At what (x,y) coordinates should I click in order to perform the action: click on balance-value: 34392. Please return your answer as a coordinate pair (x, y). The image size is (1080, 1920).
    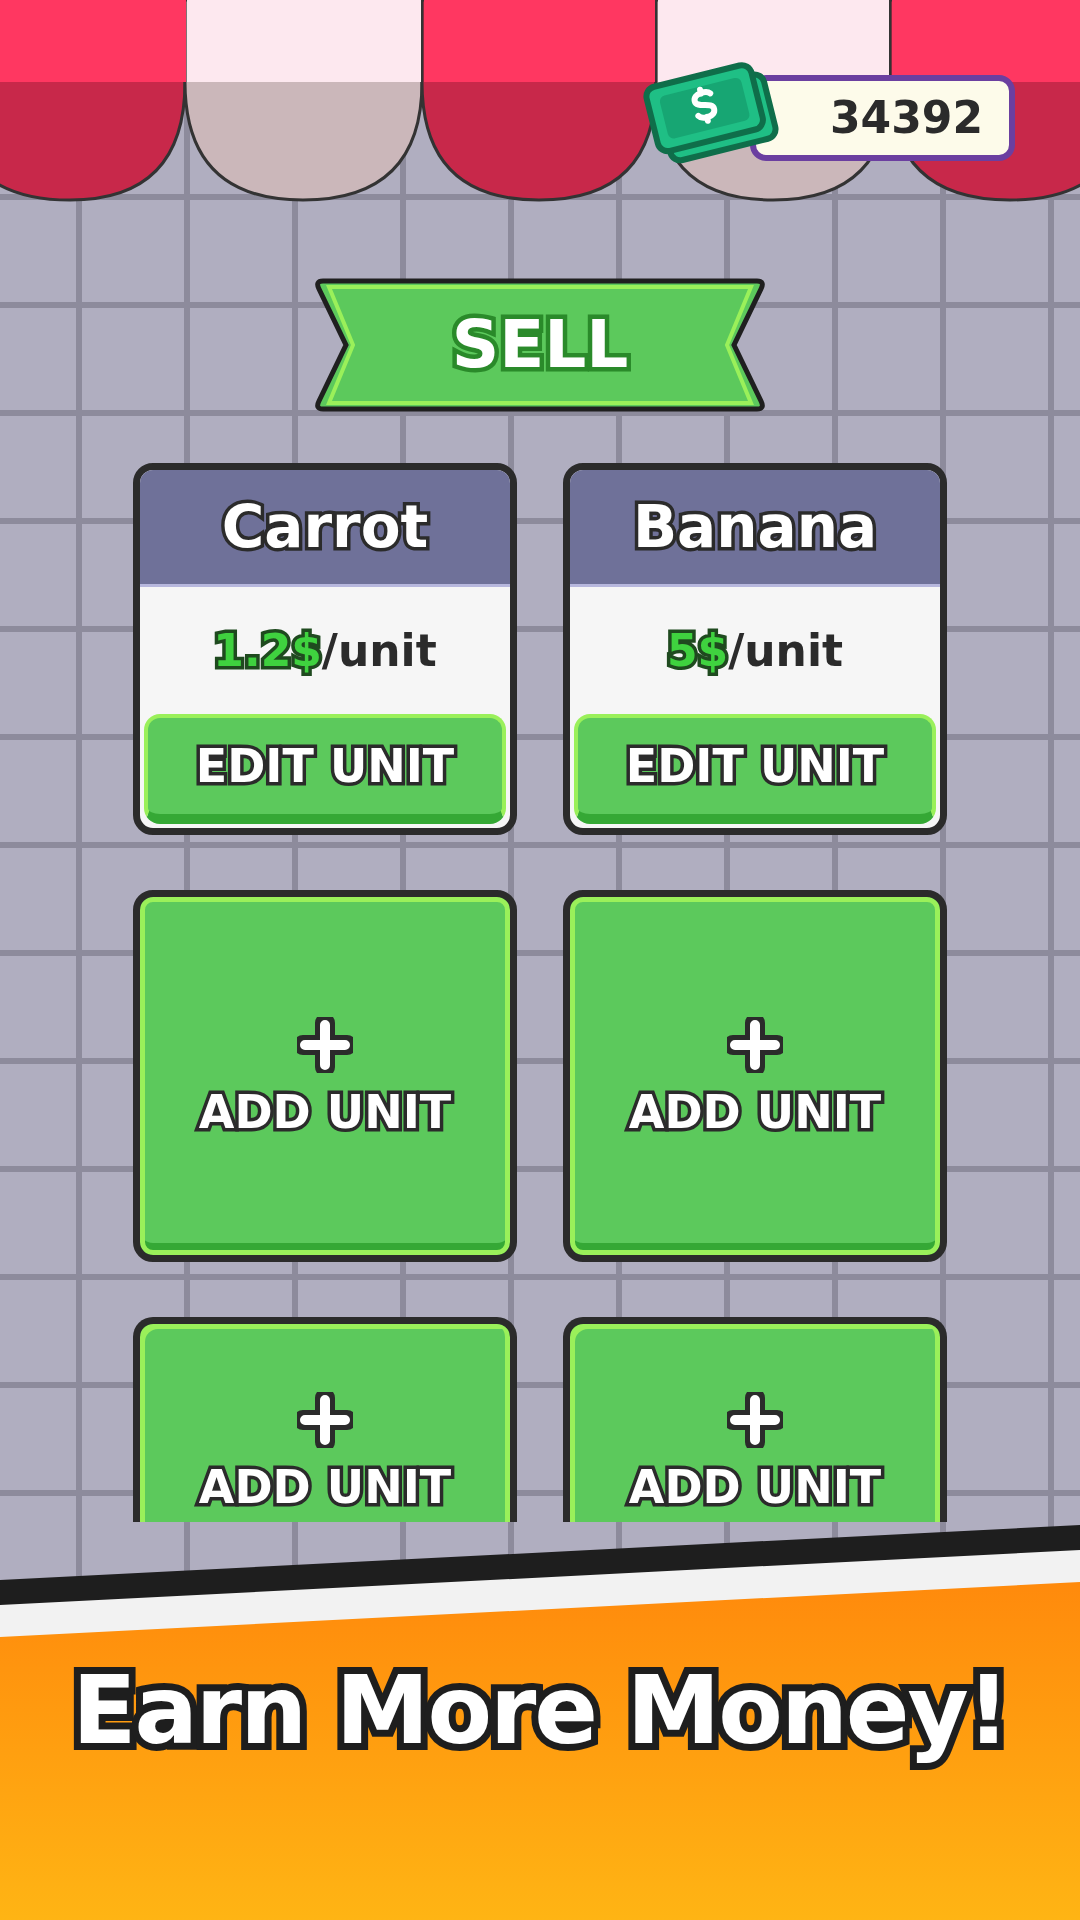
    Looking at the image, I should click on (906, 118).